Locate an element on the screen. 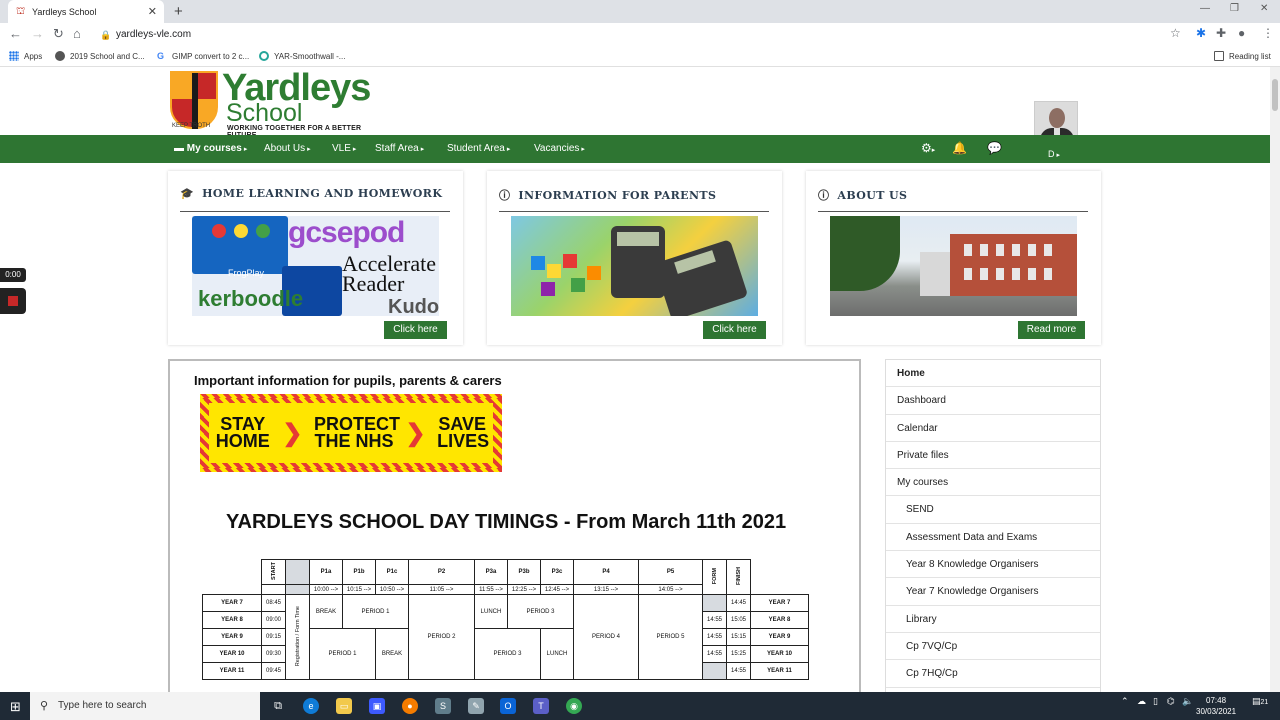 The image size is (1280, 720). nav-vle: VLE ▸ is located at coordinates (344, 148).